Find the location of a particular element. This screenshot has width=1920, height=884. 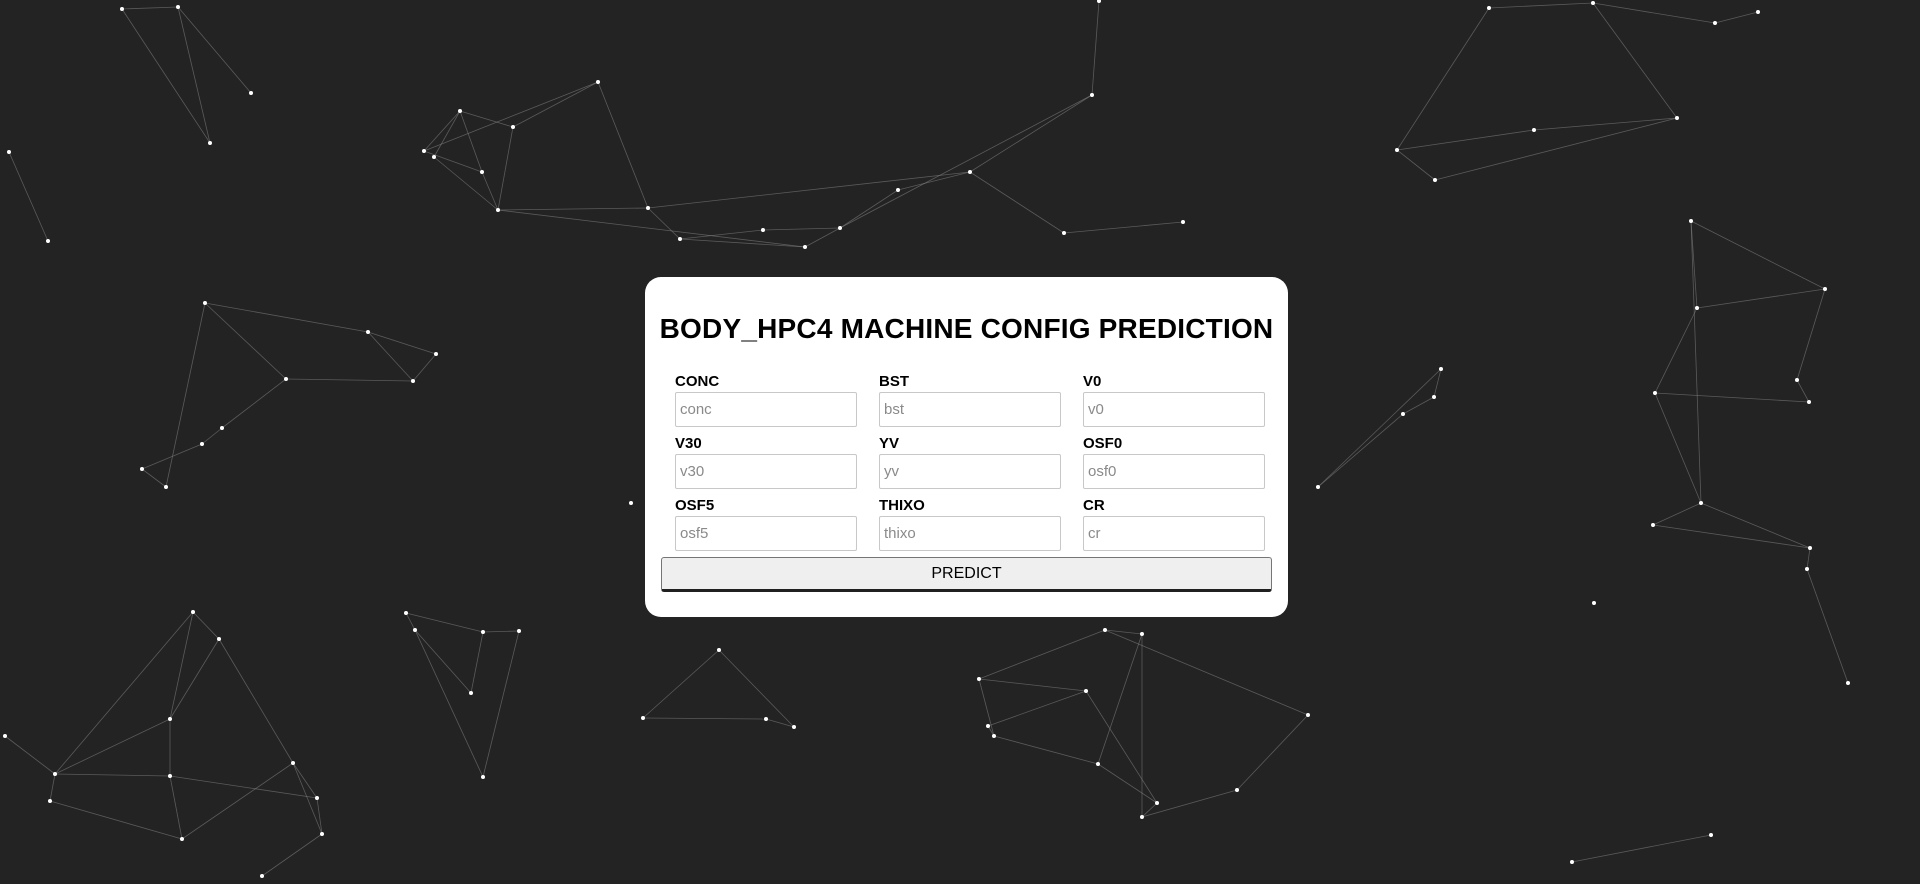

field-label-osf5: OSF5 is located at coordinates (695, 505).